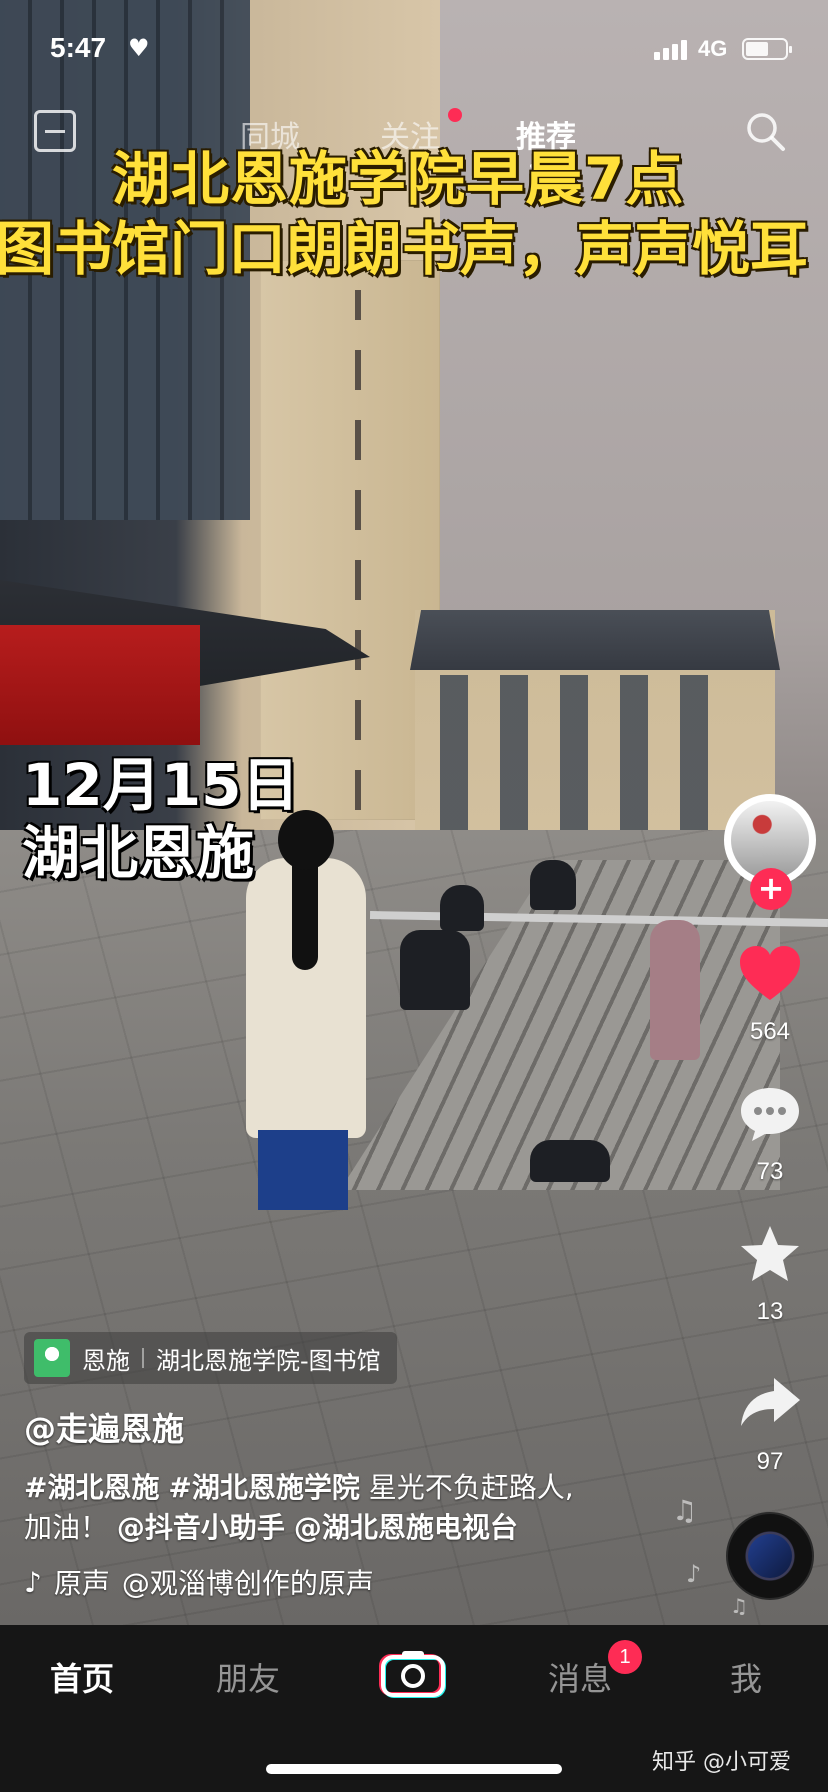  Describe the element at coordinates (81, 1583) in the screenshot. I see `music-label: 原声` at that location.